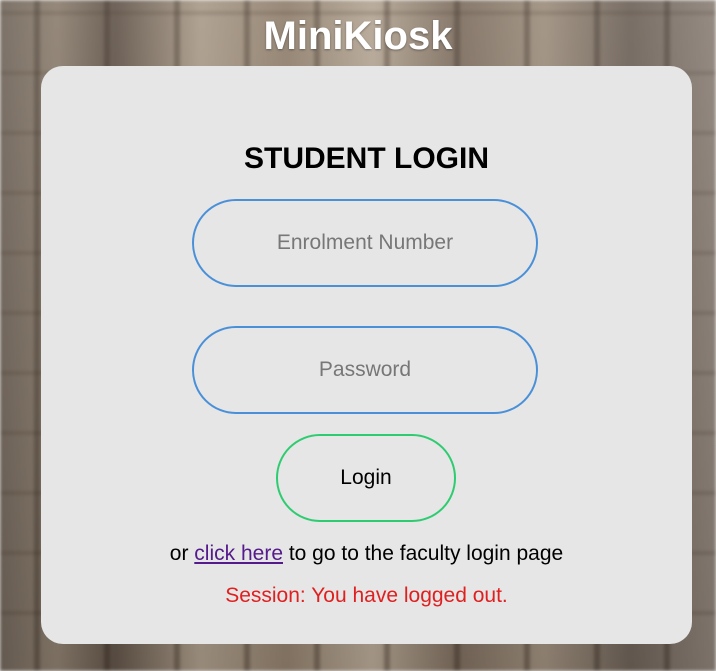 This screenshot has width=716, height=671. What do you see at coordinates (182, 553) in the screenshot?
I see `faculty-prefix-text: or` at bounding box center [182, 553].